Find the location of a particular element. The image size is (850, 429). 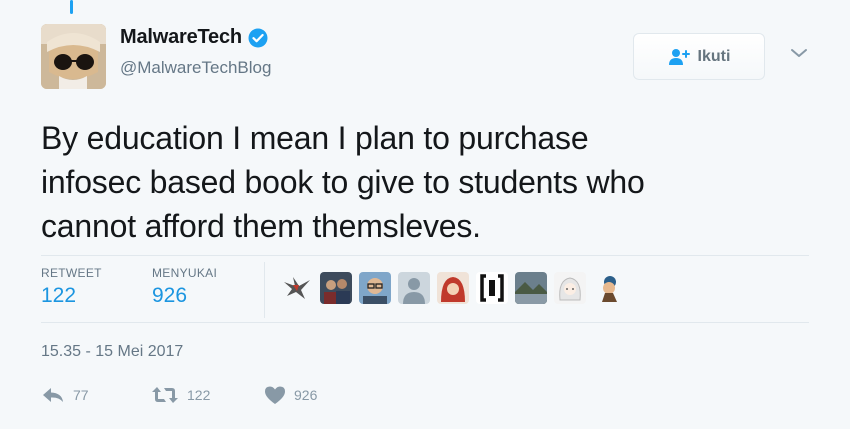

tweet-text-line: cannot afford them themsleves. is located at coordinates (261, 226).